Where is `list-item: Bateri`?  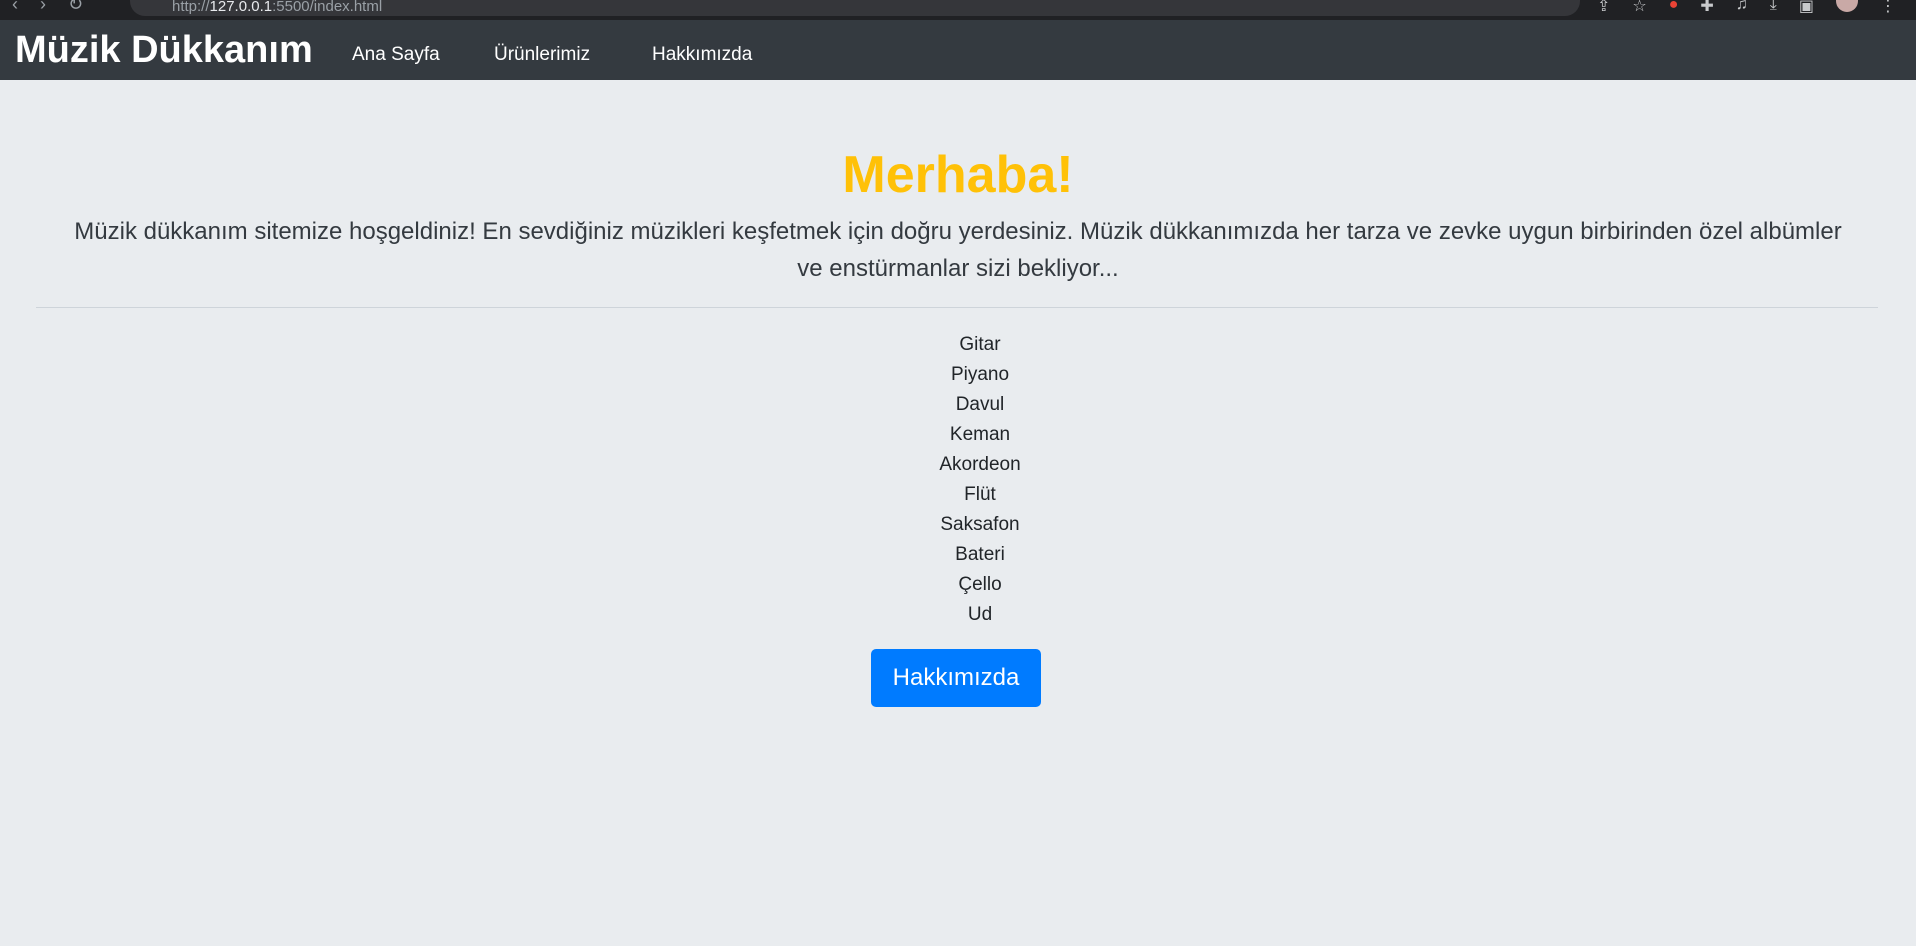
list-item: Bateri is located at coordinates (980, 554).